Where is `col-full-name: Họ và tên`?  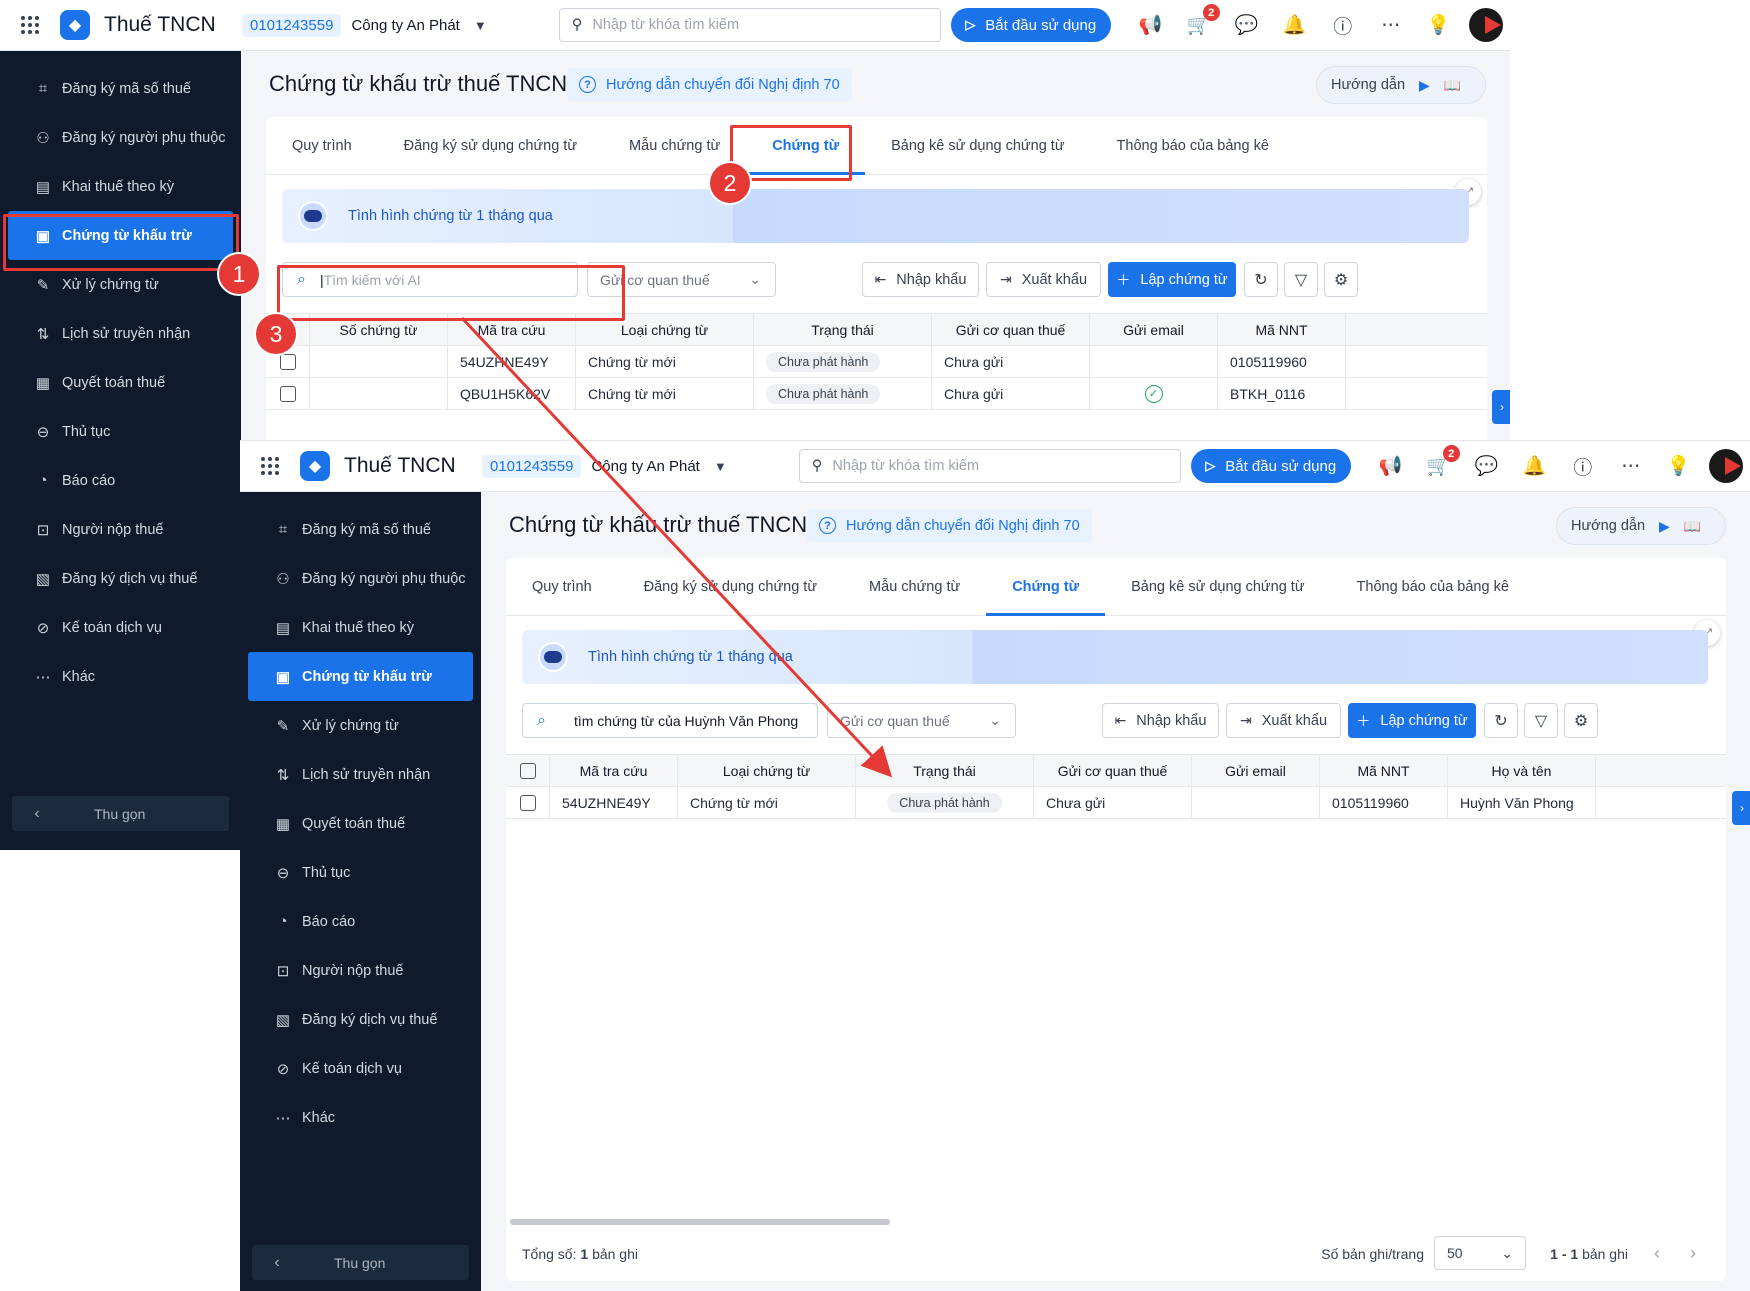
col-full-name: Họ và tên is located at coordinates (1522, 770).